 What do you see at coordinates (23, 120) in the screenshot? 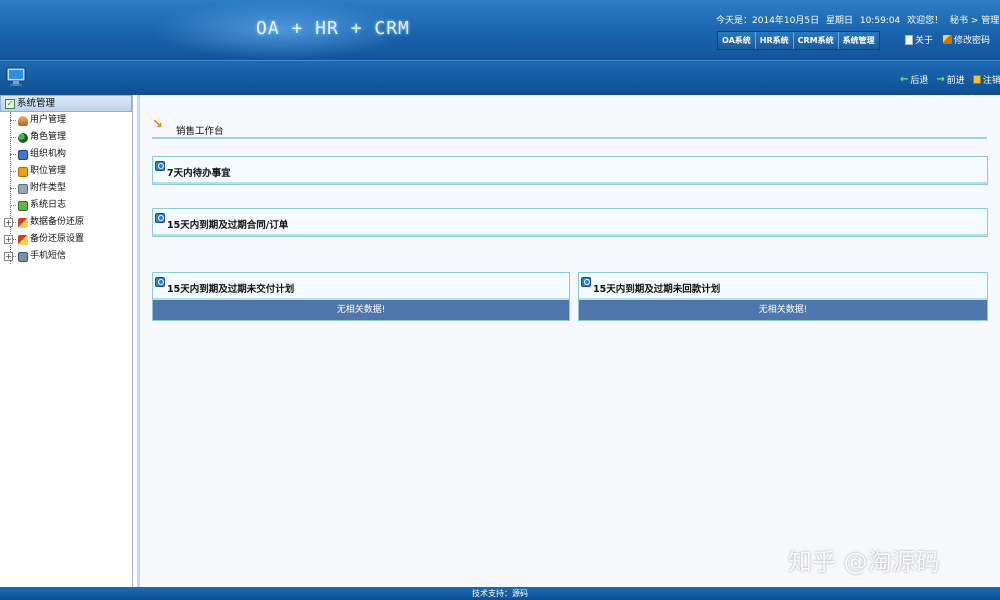
I see `user-icon` at bounding box center [23, 120].